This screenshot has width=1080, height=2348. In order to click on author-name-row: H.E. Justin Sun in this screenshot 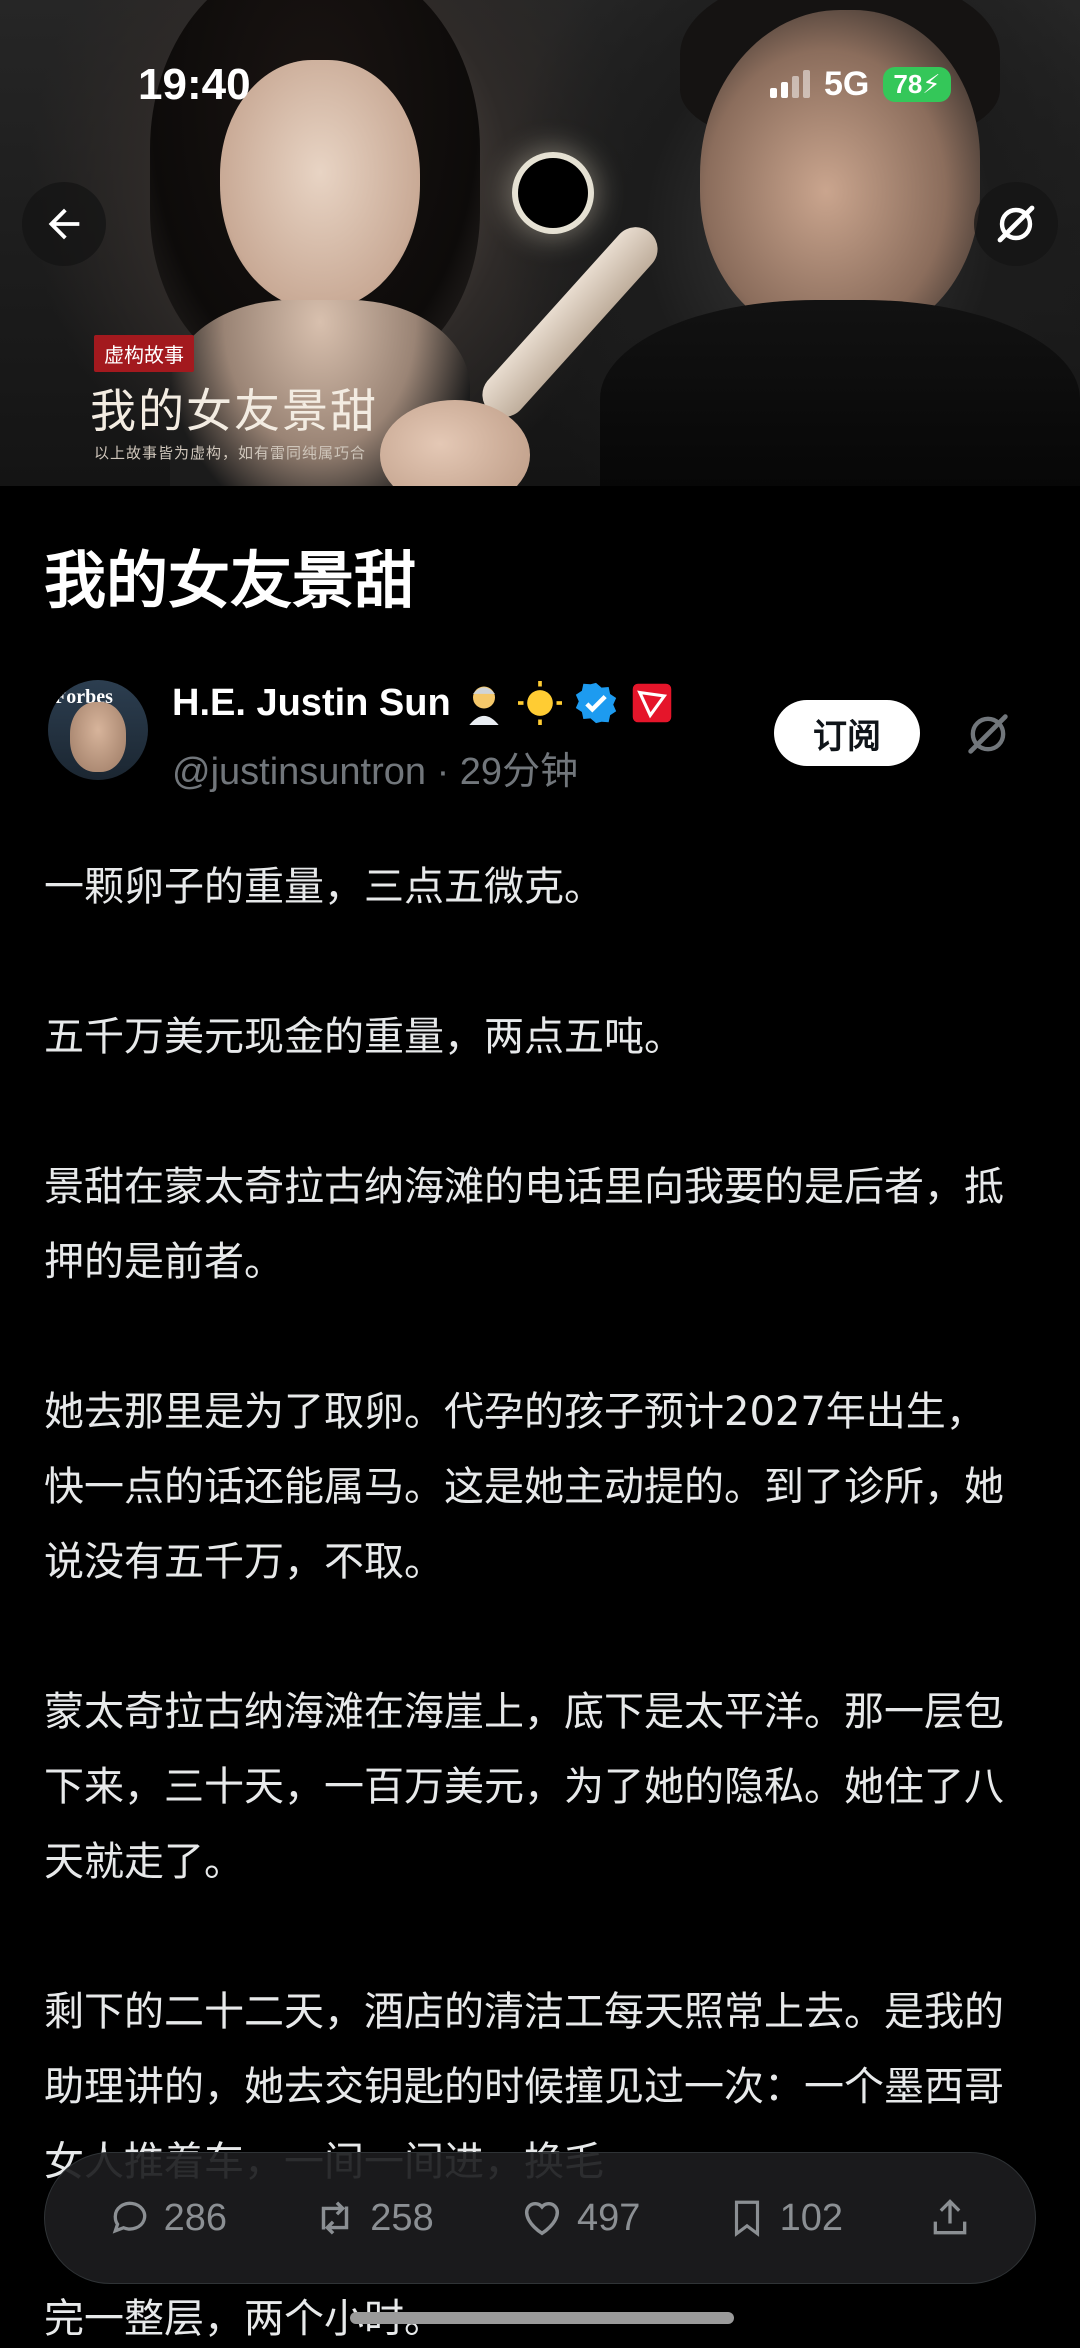, I will do `click(423, 703)`.